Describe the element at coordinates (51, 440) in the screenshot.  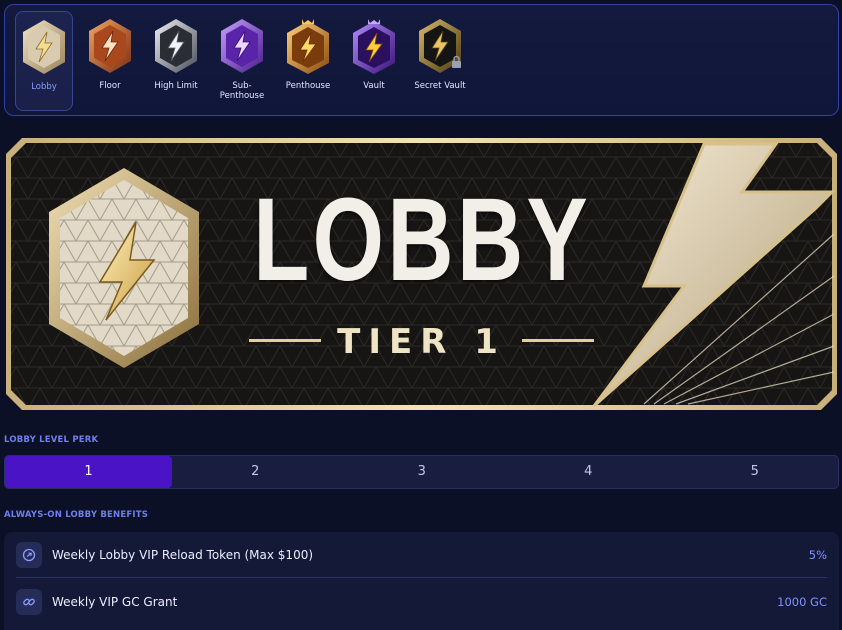
I see `perk-section-heading: LOBBY LEVEL PERK` at that location.